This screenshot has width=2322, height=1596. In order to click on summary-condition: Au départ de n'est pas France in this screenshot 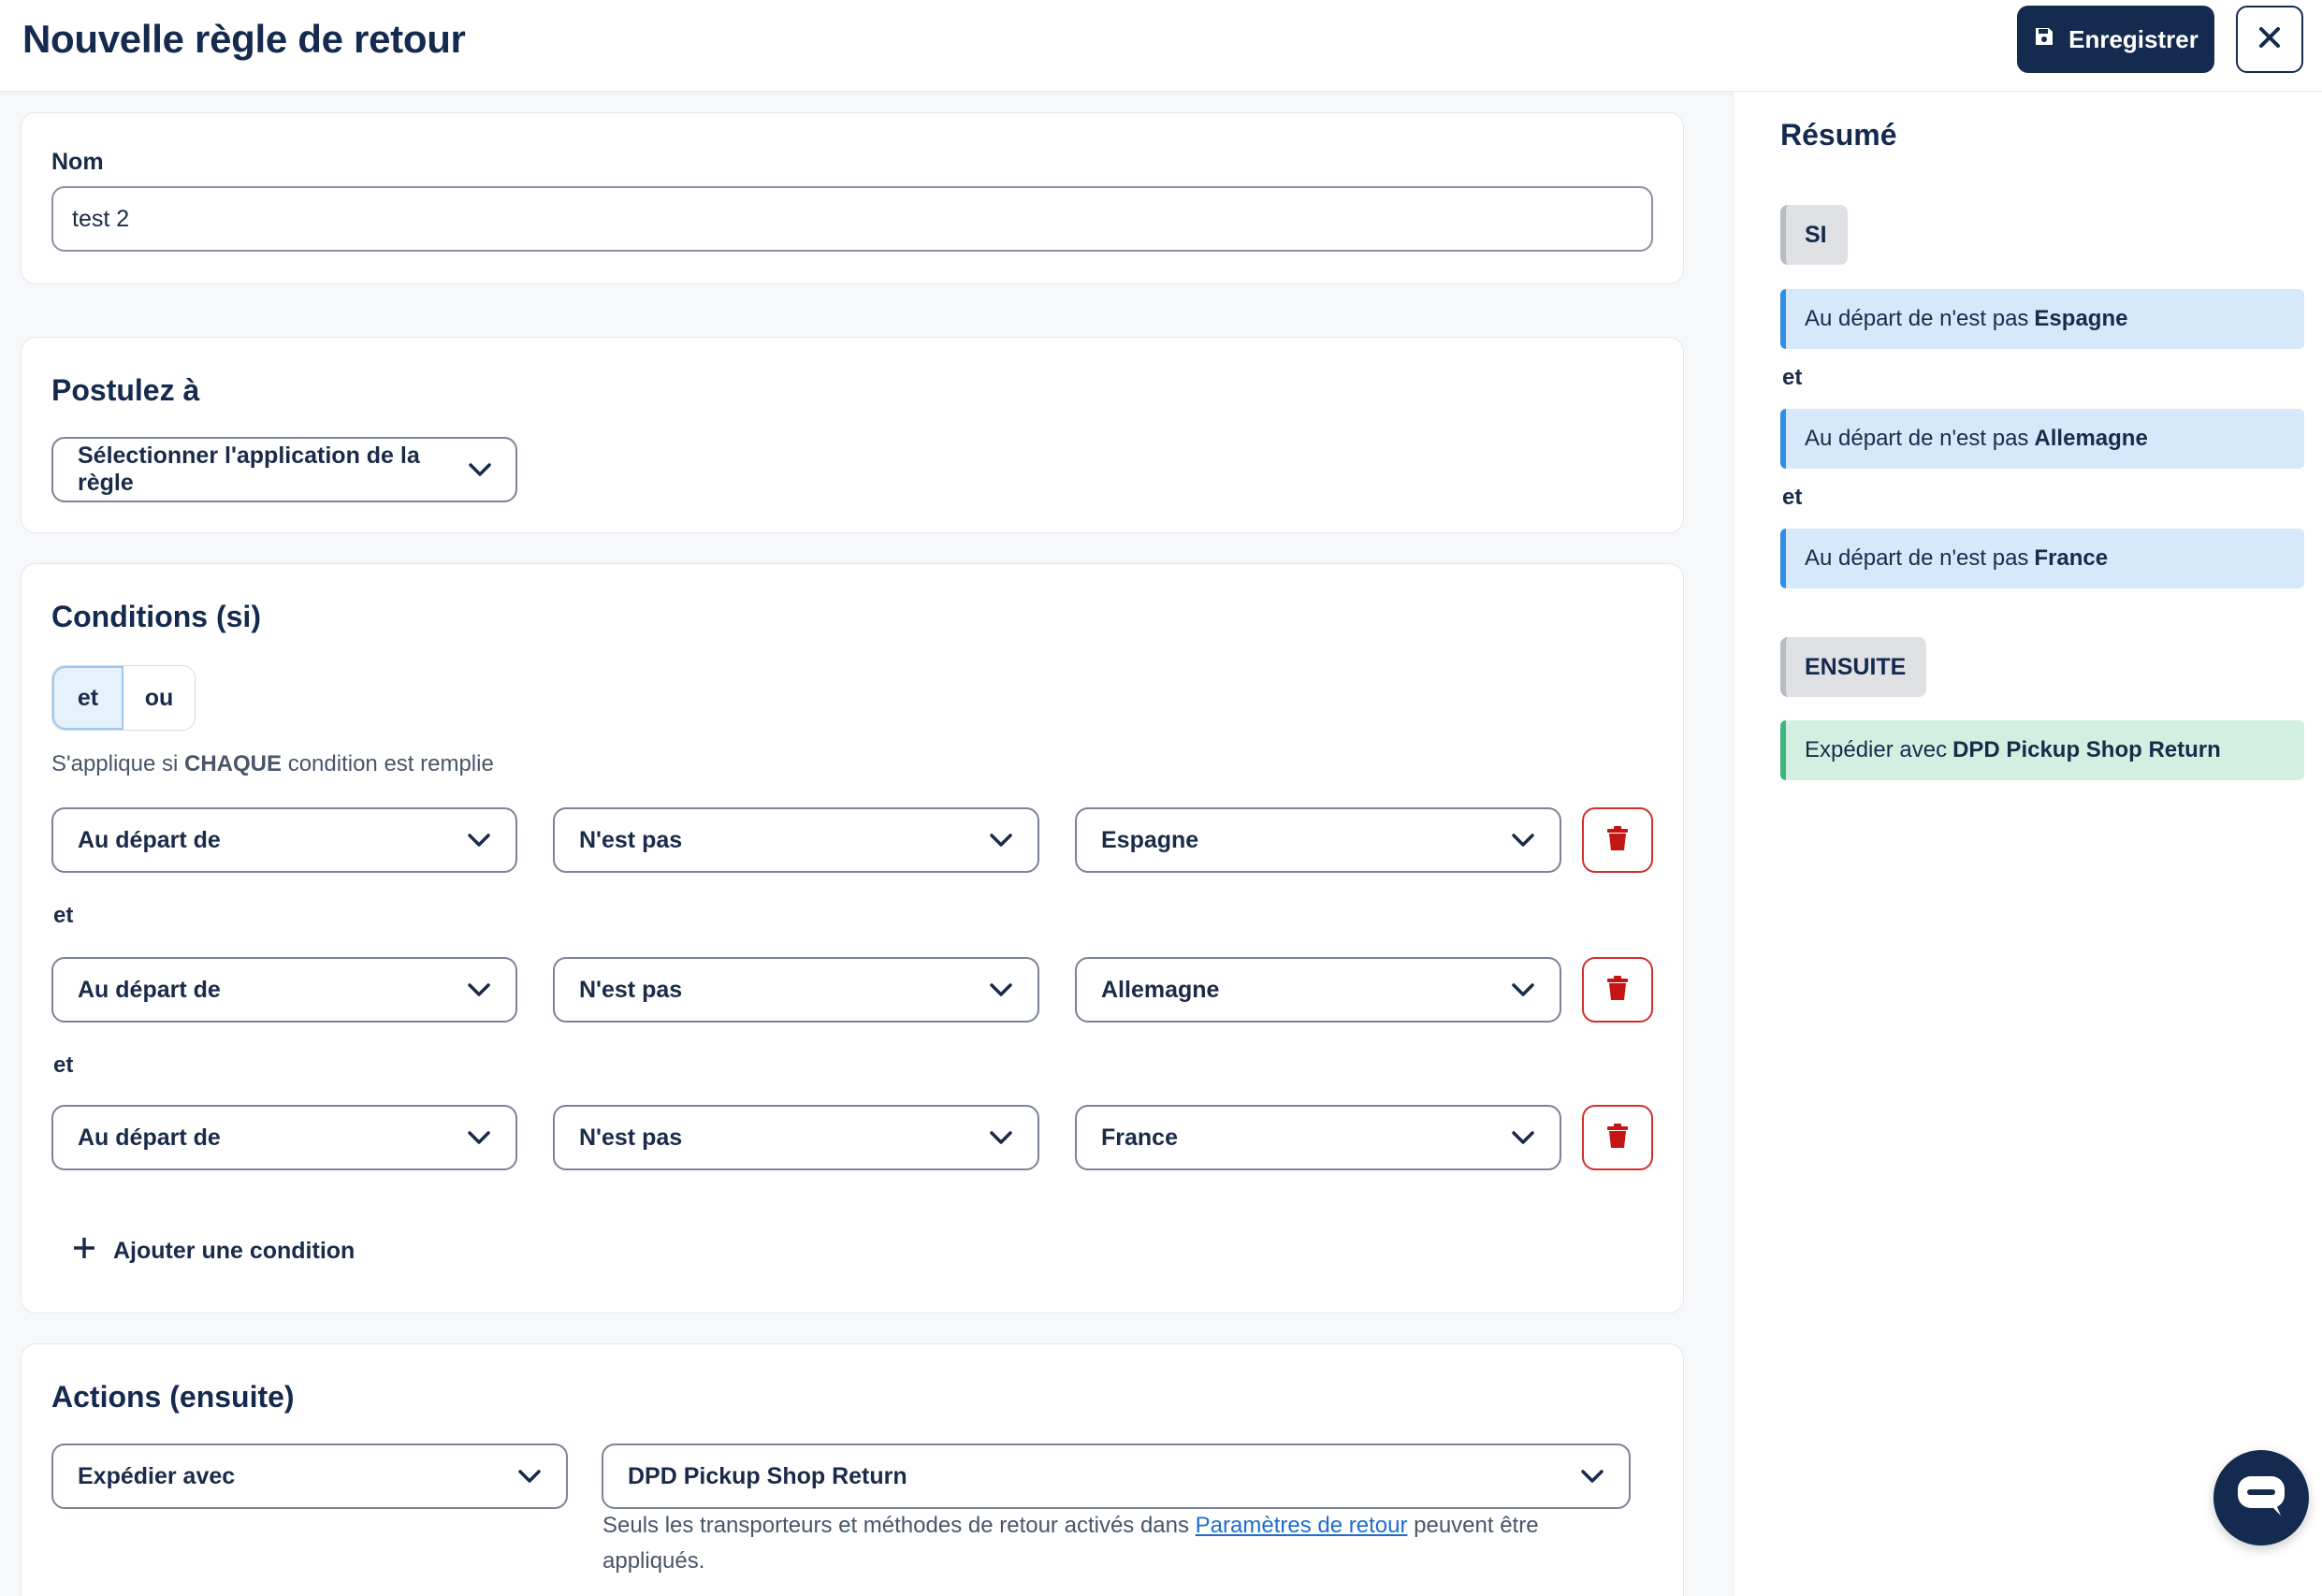, I will do `click(2042, 558)`.